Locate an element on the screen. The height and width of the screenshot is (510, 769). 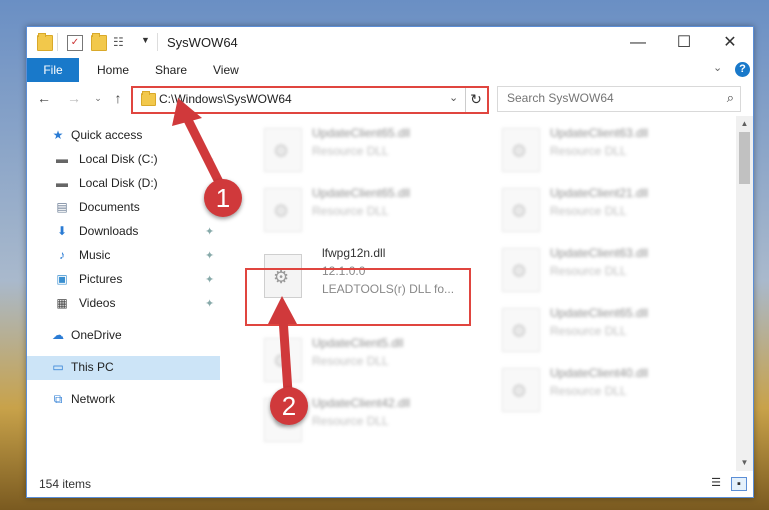
annotation-arrows is located at coordinates (234, 247).